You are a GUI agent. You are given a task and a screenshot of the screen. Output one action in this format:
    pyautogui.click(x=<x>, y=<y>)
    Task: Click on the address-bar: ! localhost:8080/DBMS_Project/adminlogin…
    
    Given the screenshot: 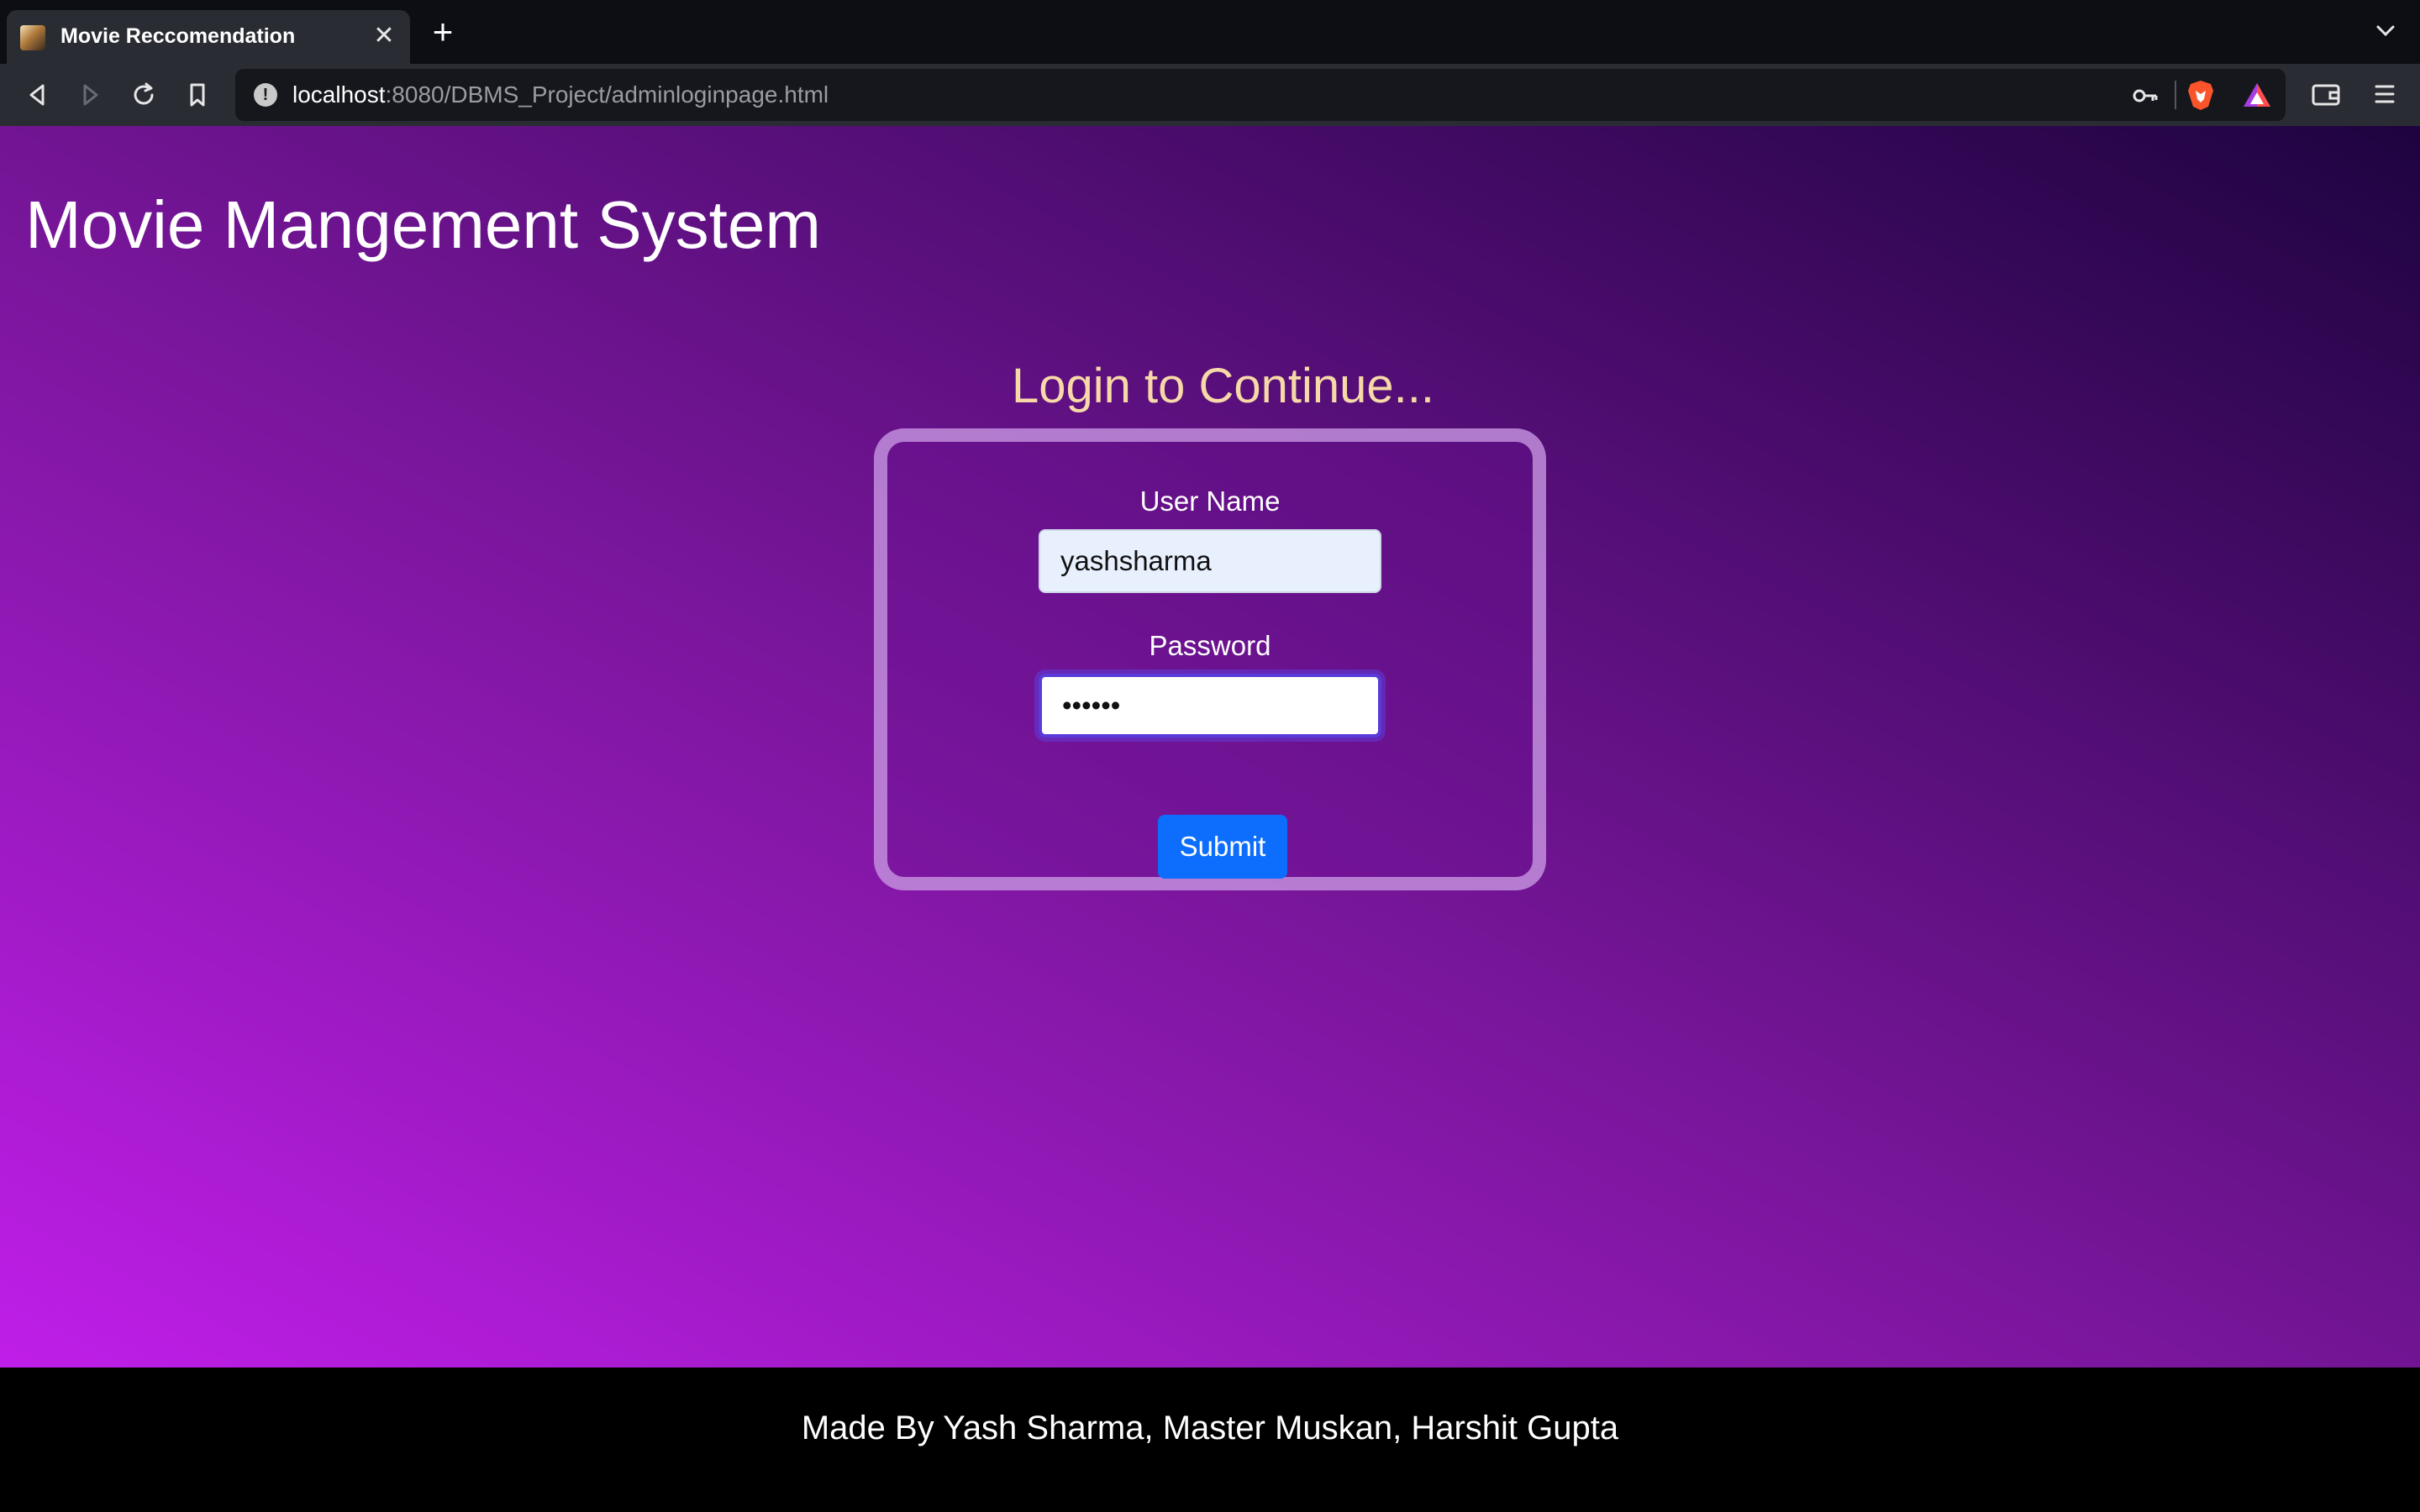 What is the action you would take?
    pyautogui.click(x=1260, y=95)
    